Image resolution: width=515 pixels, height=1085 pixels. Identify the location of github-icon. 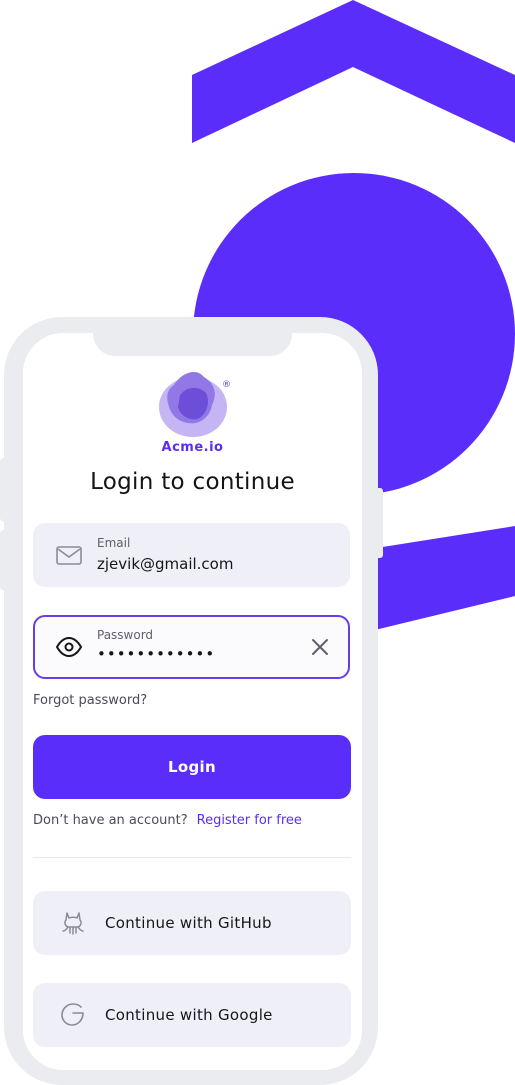
(73, 923).